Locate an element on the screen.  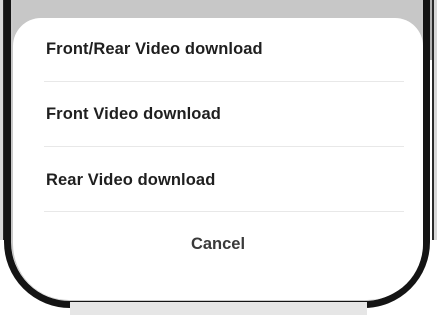
device-bottom-edge is located at coordinates (218, 308).